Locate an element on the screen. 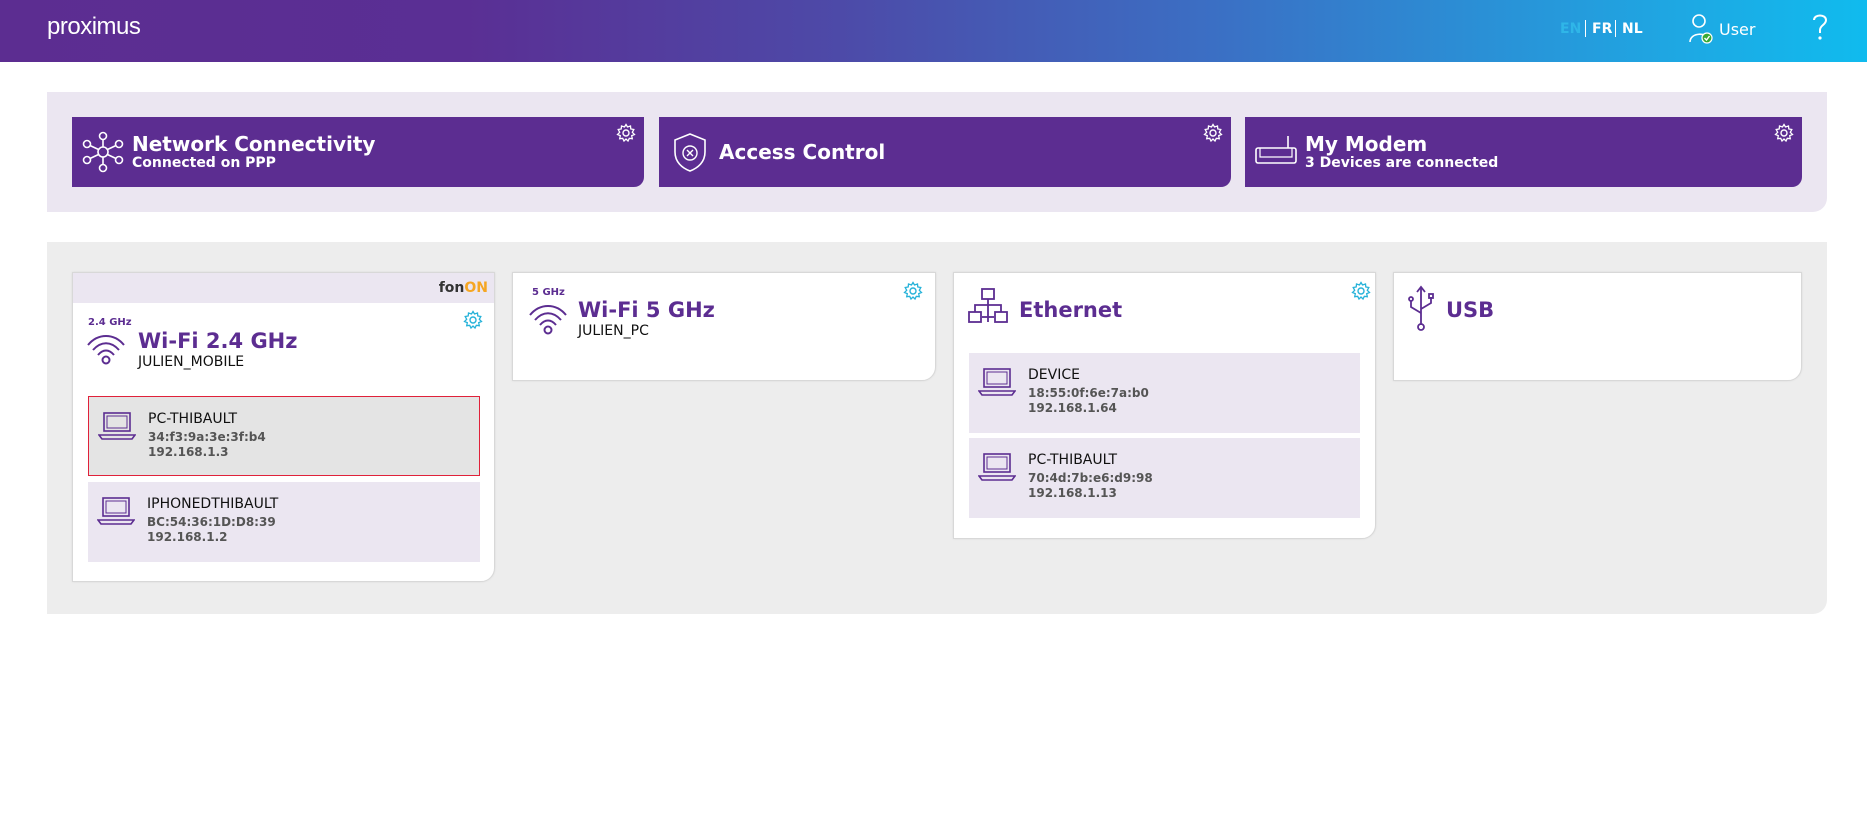 The image size is (1867, 824). fon-strip: fonON is located at coordinates (283, 288).